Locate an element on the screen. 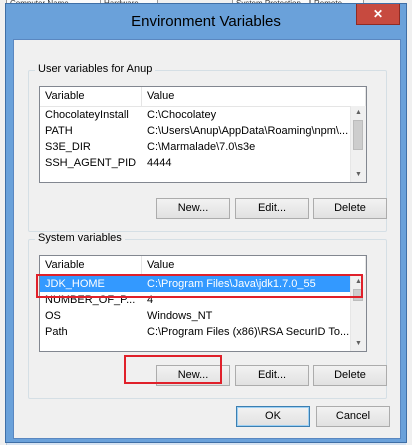  variable-name: Path is located at coordinates (56, 332).